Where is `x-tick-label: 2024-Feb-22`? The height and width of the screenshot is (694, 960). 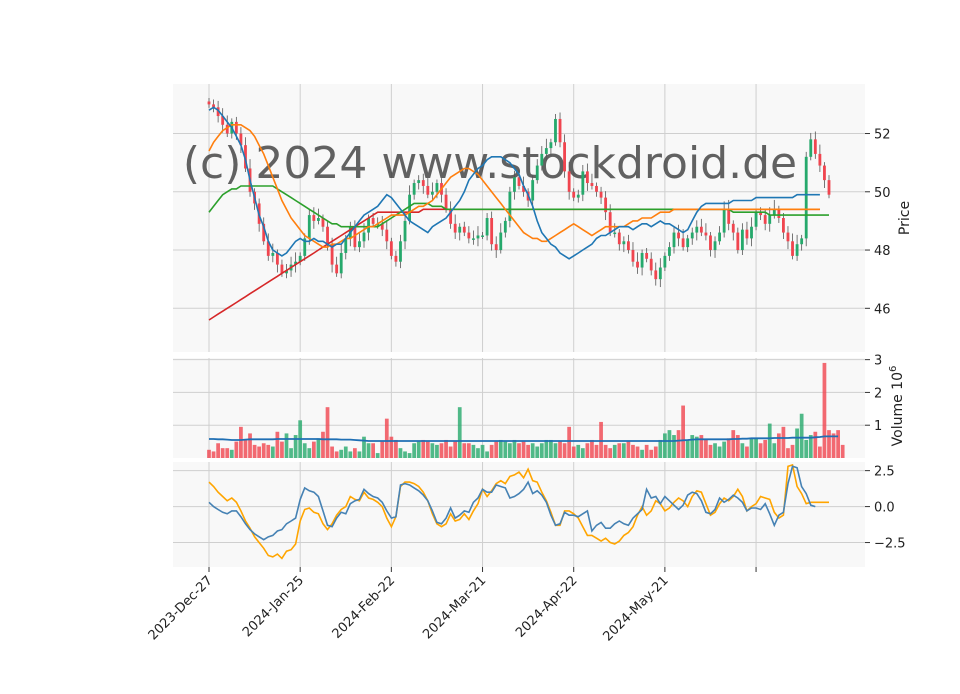
x-tick-label: 2024-Feb-22 is located at coordinates (364, 607).